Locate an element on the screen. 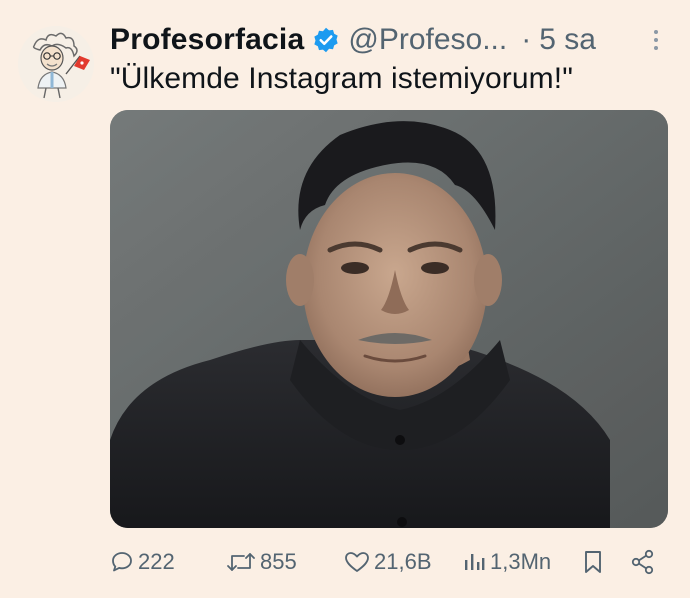 This screenshot has width=690, height=598. reply-button: 222 is located at coordinates (142, 562).